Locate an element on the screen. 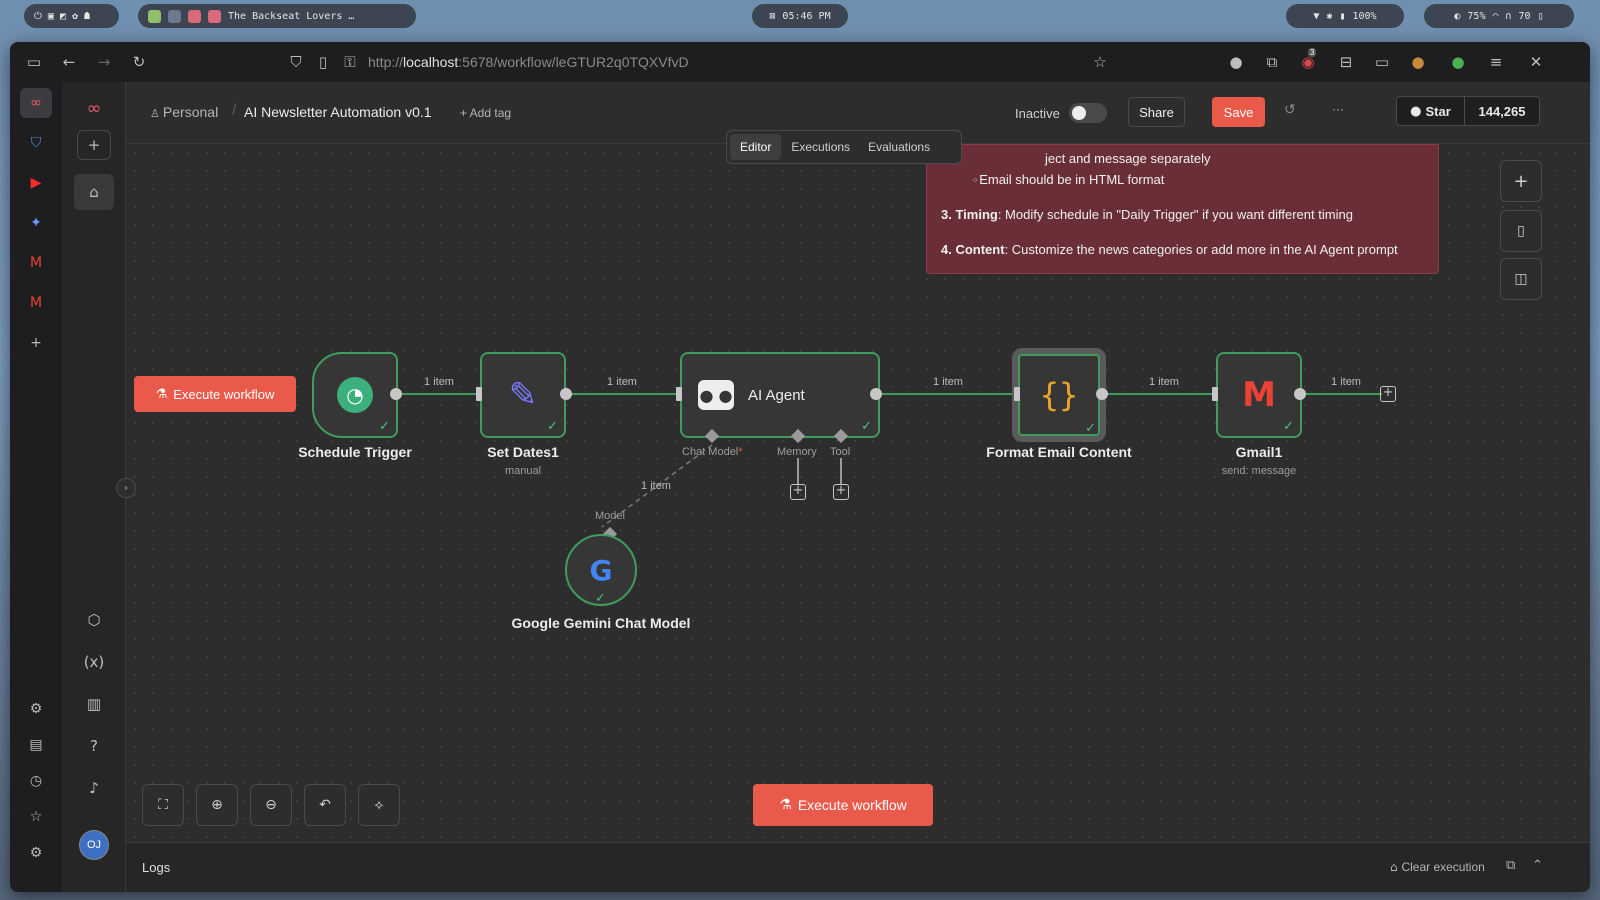 Image resolution: width=1600 pixels, height=900 pixels. tab-editor: Editor is located at coordinates (756, 147).